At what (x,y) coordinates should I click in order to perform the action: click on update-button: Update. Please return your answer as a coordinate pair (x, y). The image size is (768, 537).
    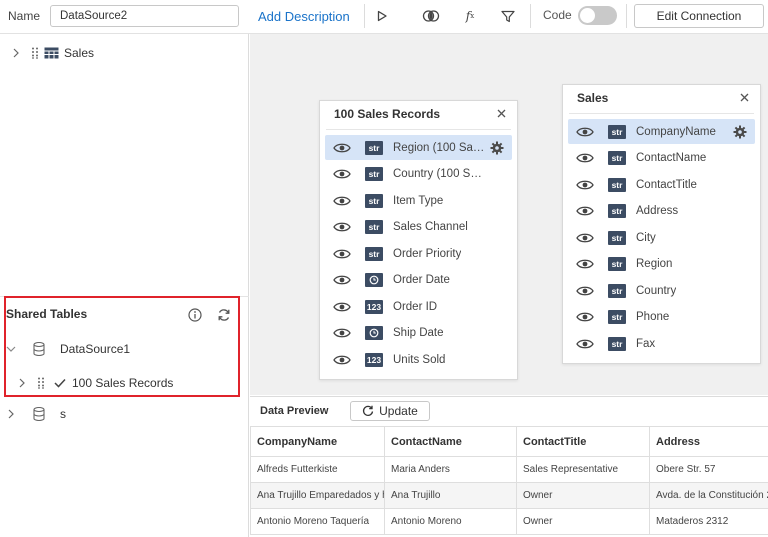
    Looking at the image, I should click on (390, 411).